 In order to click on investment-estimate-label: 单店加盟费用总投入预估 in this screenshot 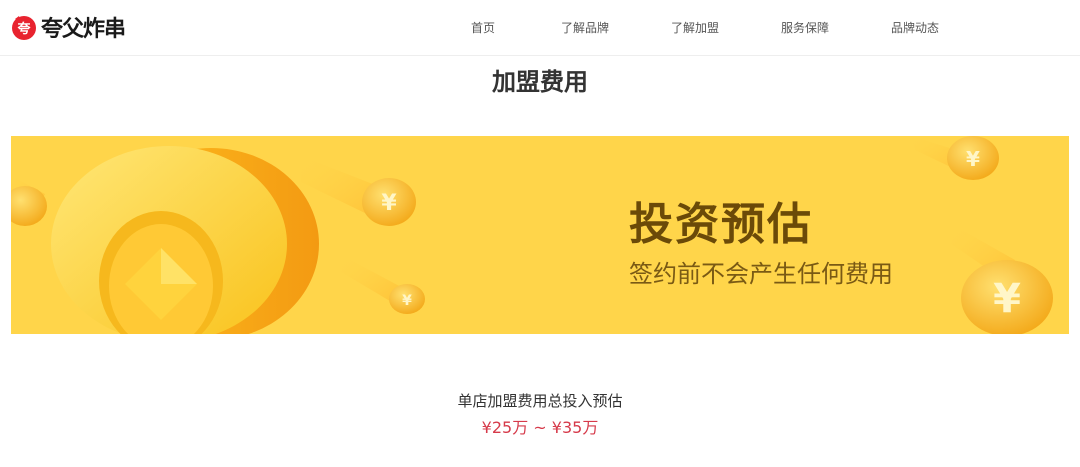, I will do `click(540, 401)`.